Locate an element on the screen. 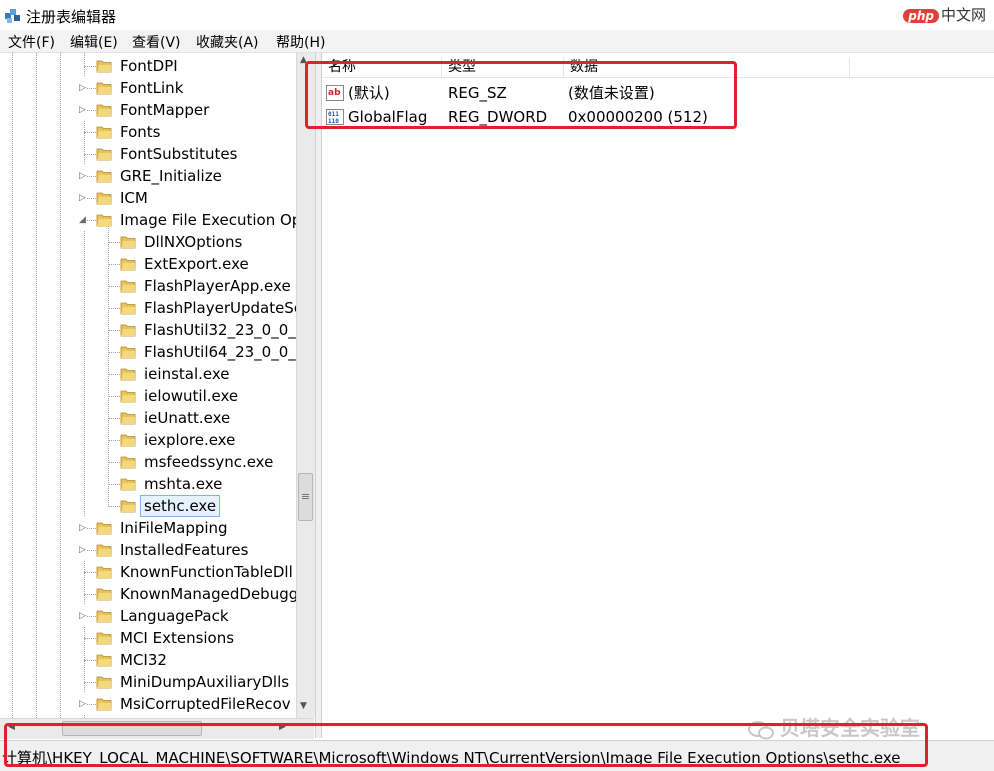 The height and width of the screenshot is (771, 994). tree-node: FlashPlayerApp.exe is located at coordinates (148, 286).